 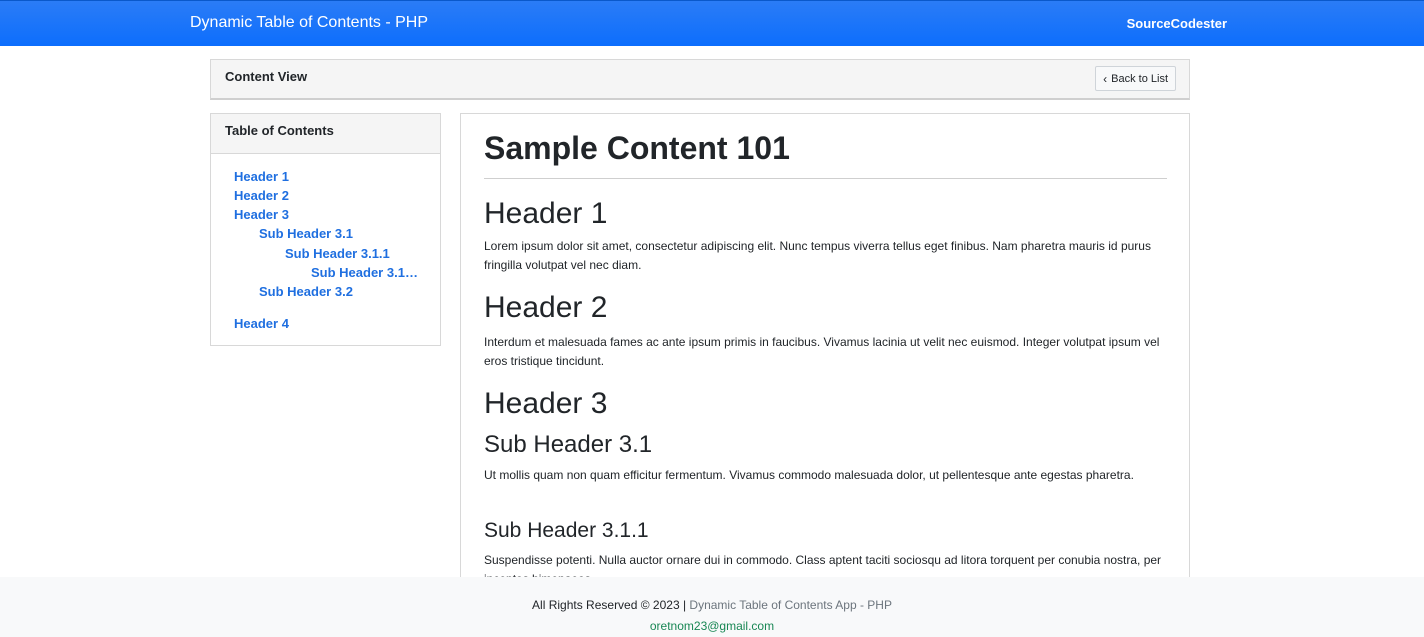 I want to click on section-heading-sub-header-3-1-1: Sub Header 3.1.1, so click(x=566, y=530).